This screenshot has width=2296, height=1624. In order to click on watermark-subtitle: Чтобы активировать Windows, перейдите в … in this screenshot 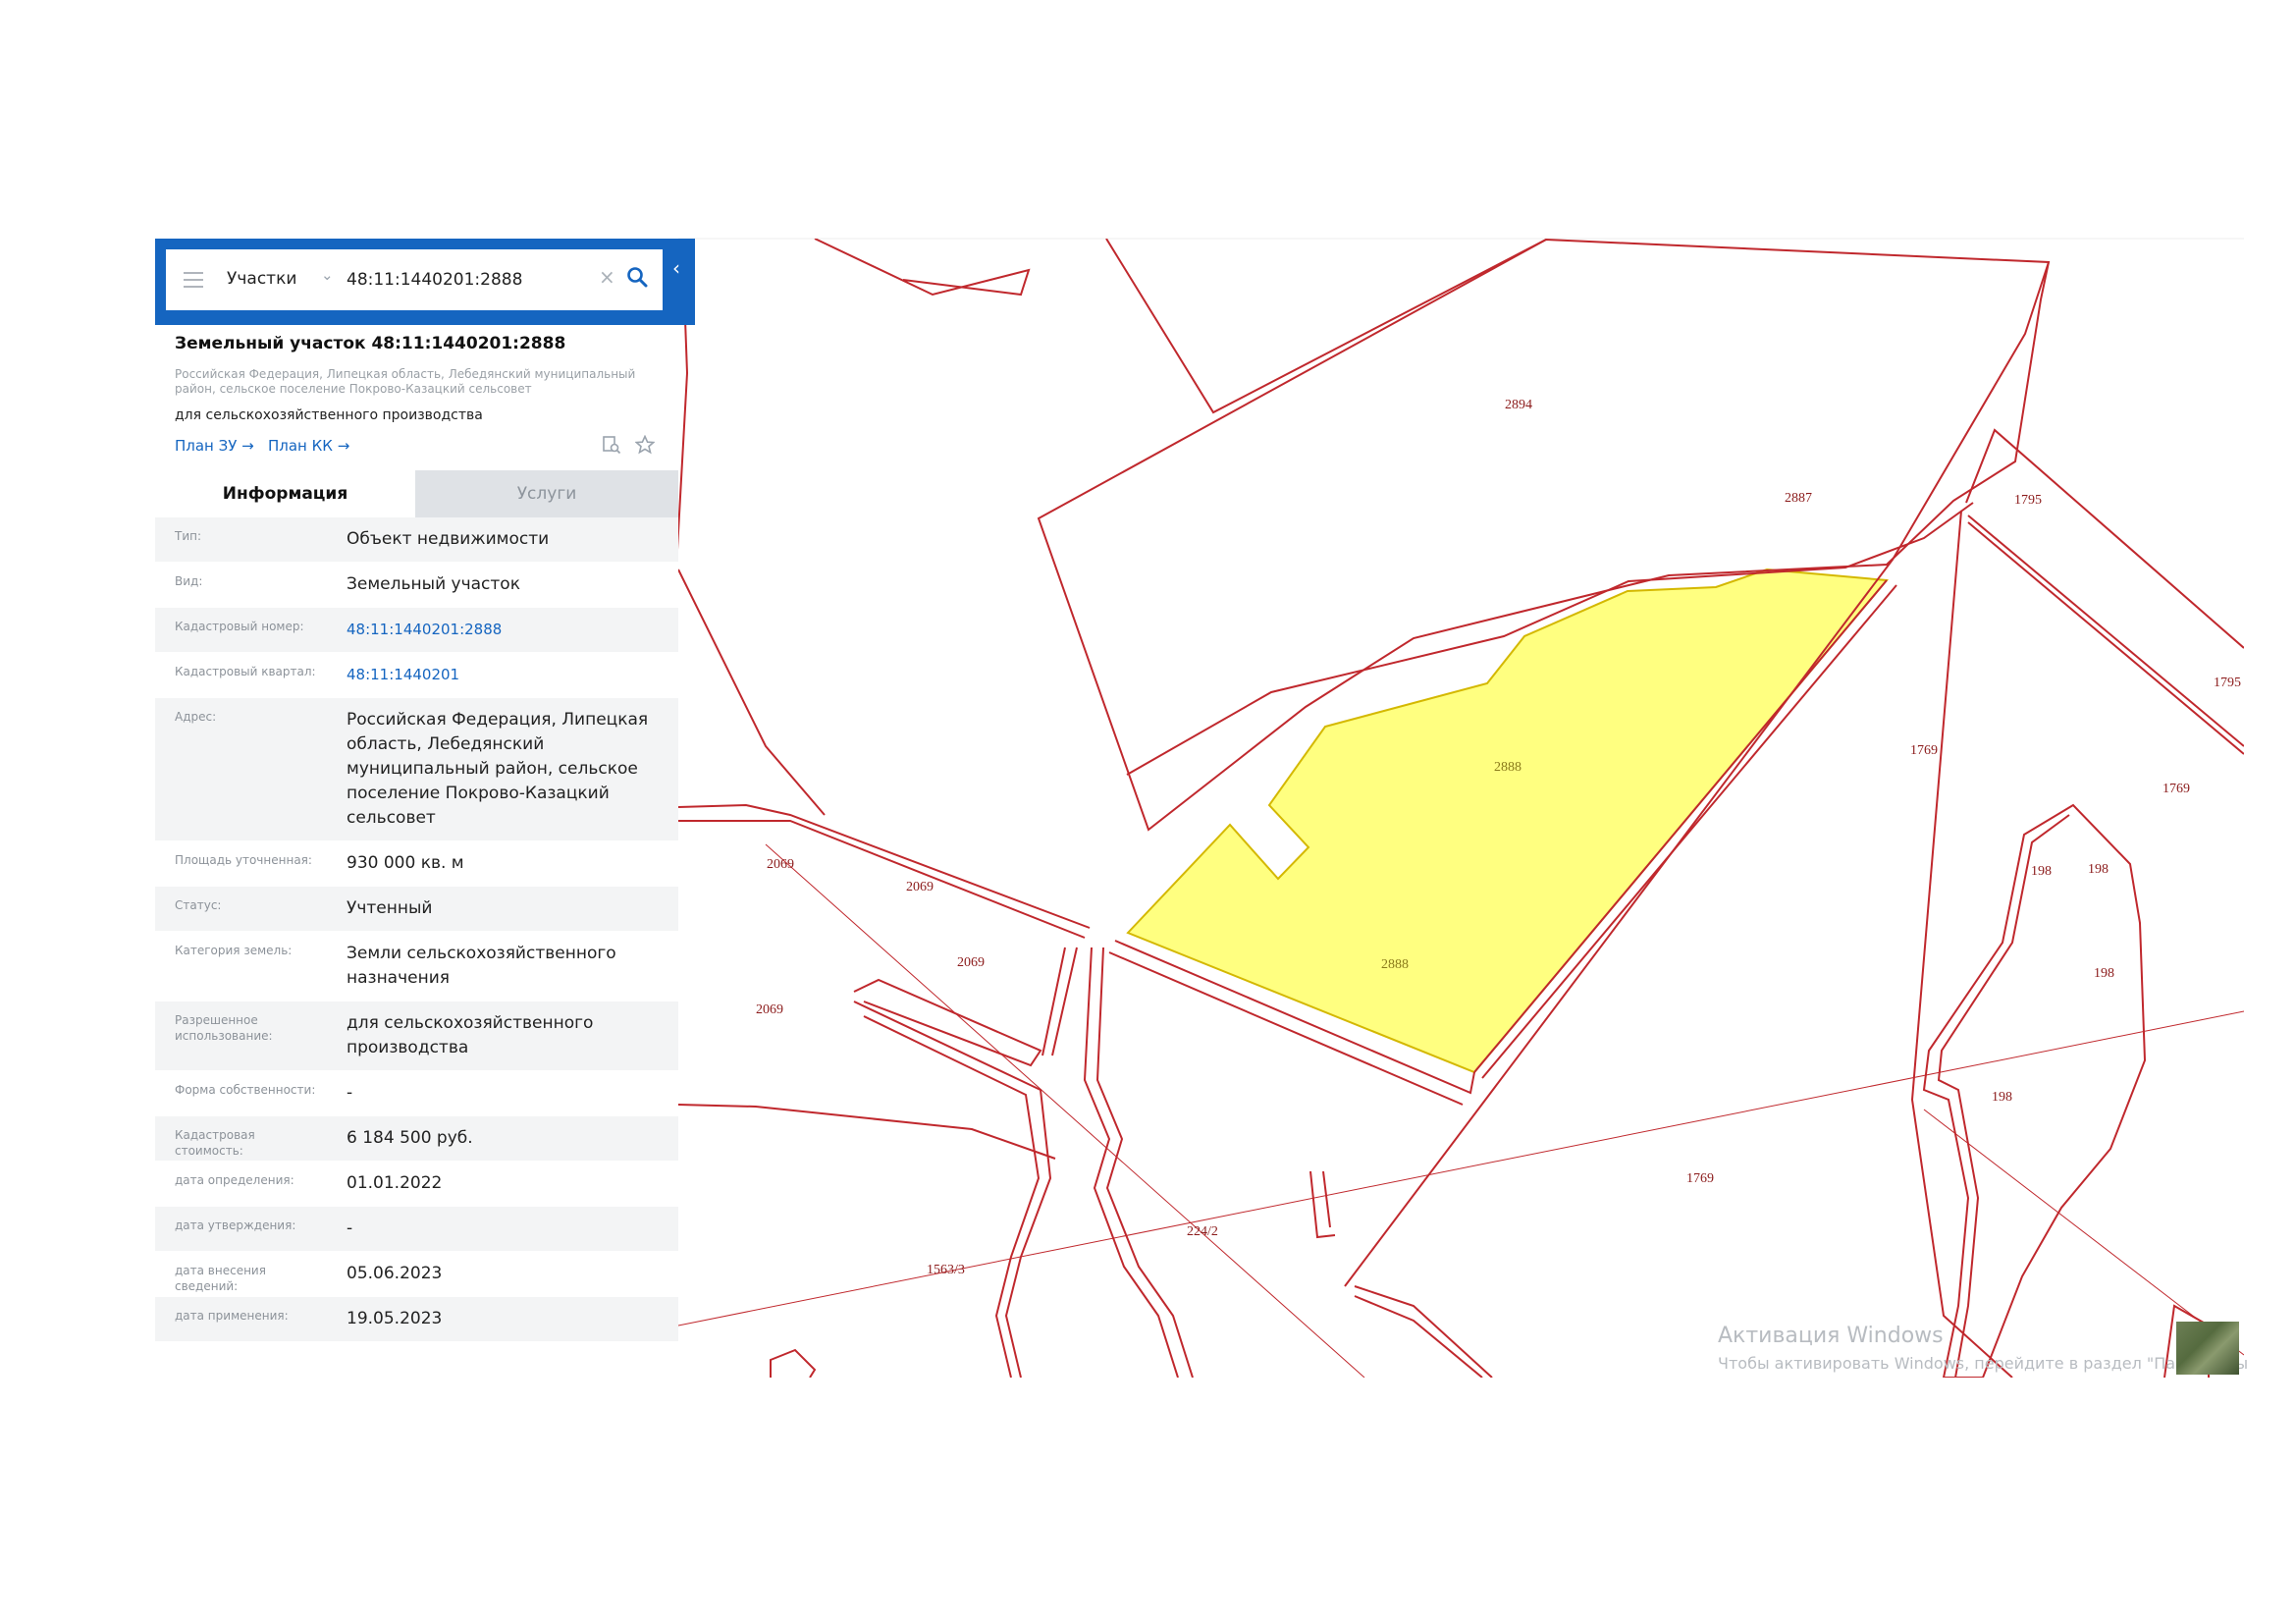, I will do `click(1983, 1363)`.